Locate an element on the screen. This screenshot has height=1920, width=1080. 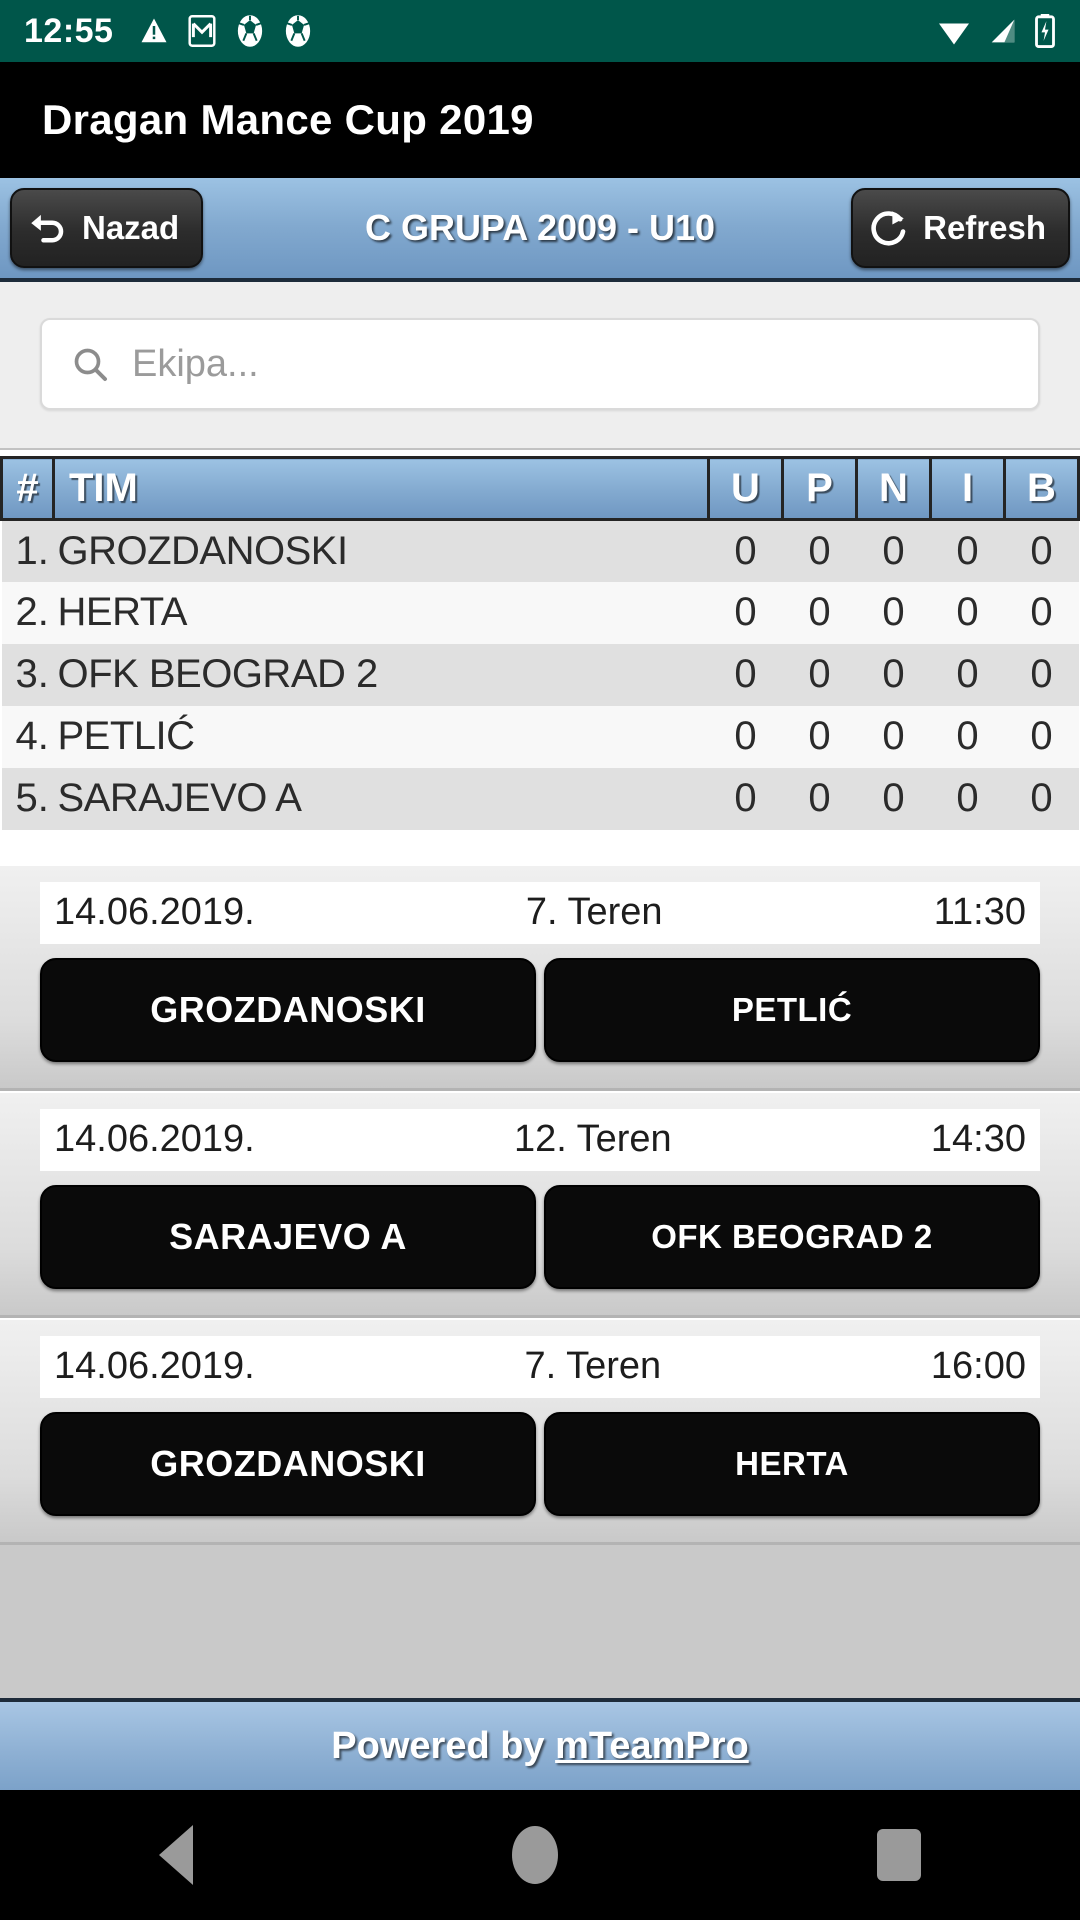
signal-icon is located at coordinates (1003, 31).